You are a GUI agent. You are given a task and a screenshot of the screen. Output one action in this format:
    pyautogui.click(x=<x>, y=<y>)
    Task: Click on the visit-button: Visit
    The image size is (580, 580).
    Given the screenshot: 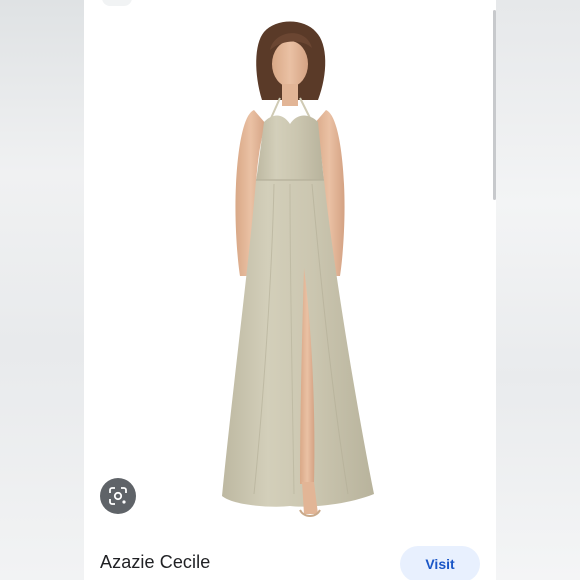 What is the action you would take?
    pyautogui.click(x=440, y=563)
    